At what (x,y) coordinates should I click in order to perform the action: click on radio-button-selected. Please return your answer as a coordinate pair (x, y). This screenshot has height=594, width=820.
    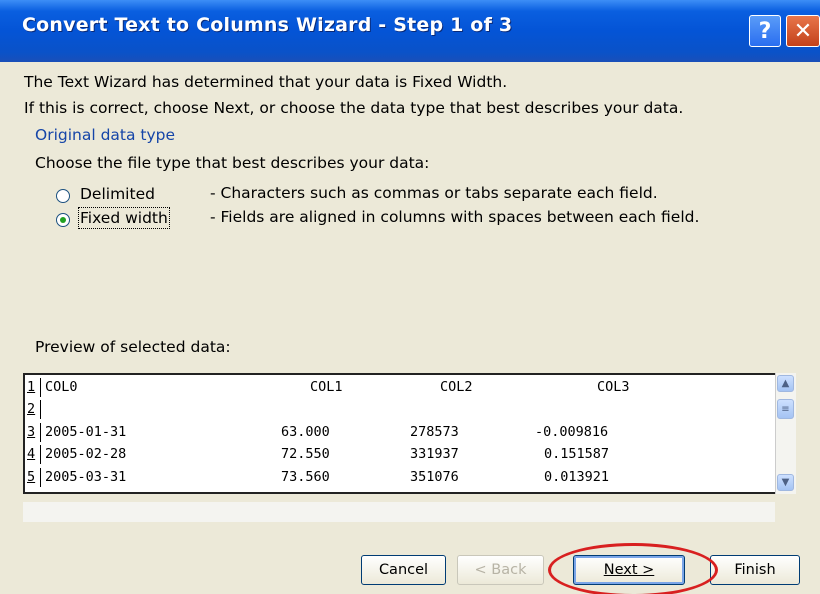
    Looking at the image, I should click on (63, 220).